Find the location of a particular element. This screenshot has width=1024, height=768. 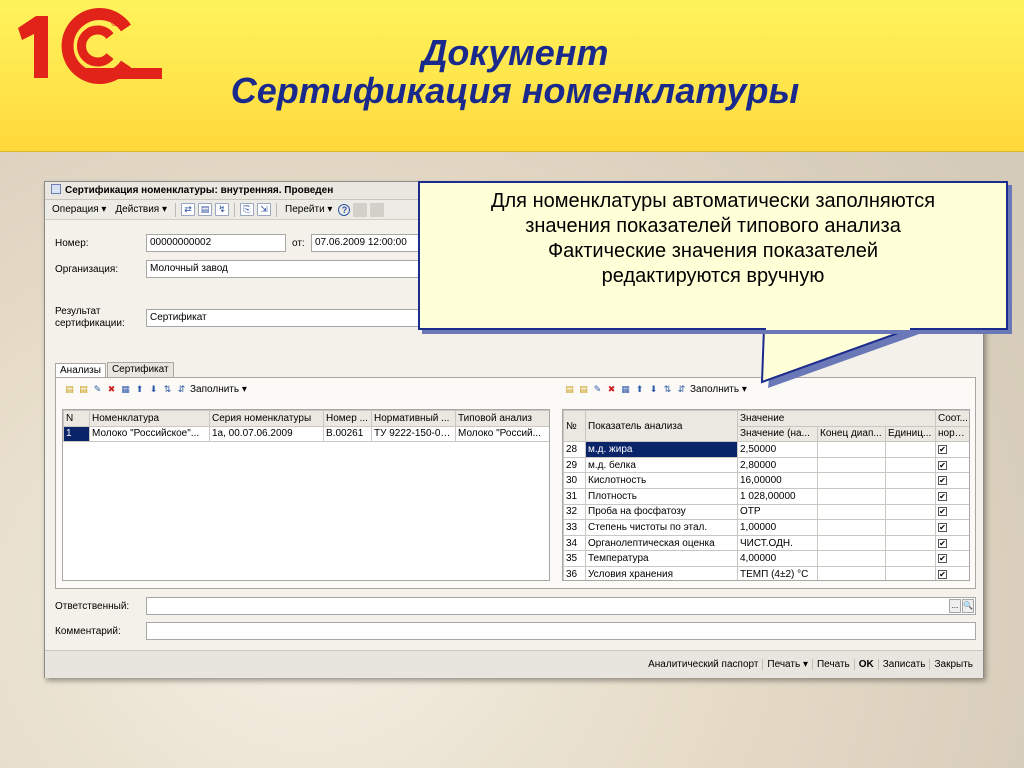

cell-indicator: Температура is located at coordinates (661, 558).